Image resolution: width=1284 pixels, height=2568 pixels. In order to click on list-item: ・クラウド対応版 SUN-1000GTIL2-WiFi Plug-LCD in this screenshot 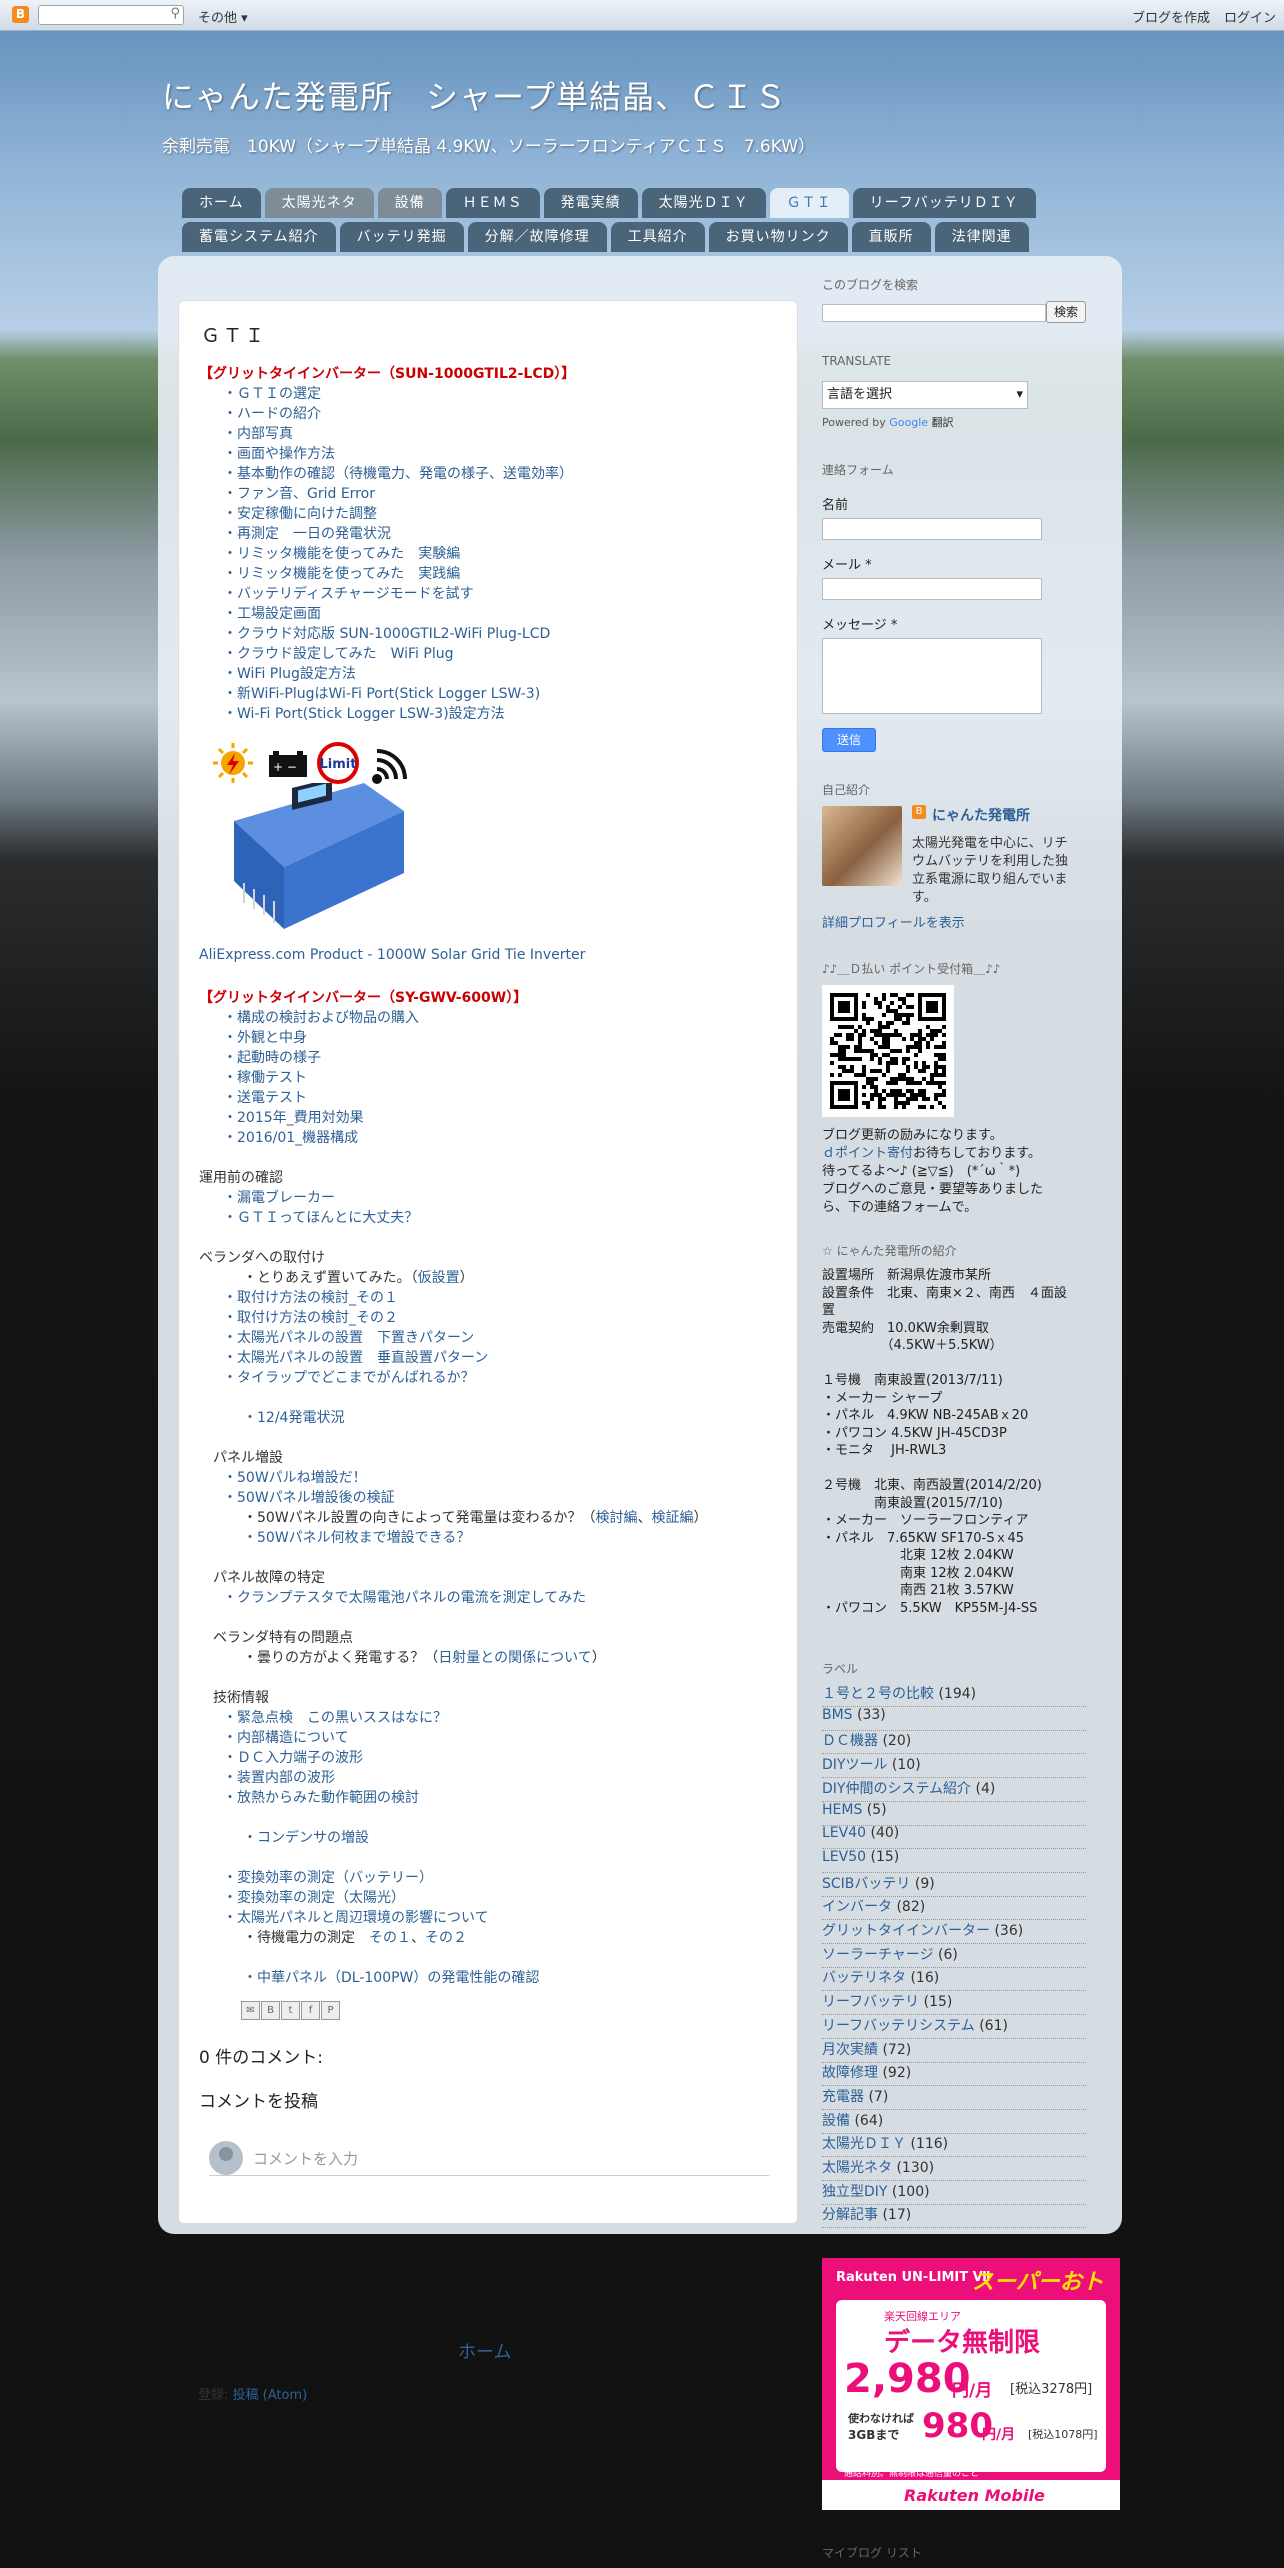, I will do `click(386, 633)`.